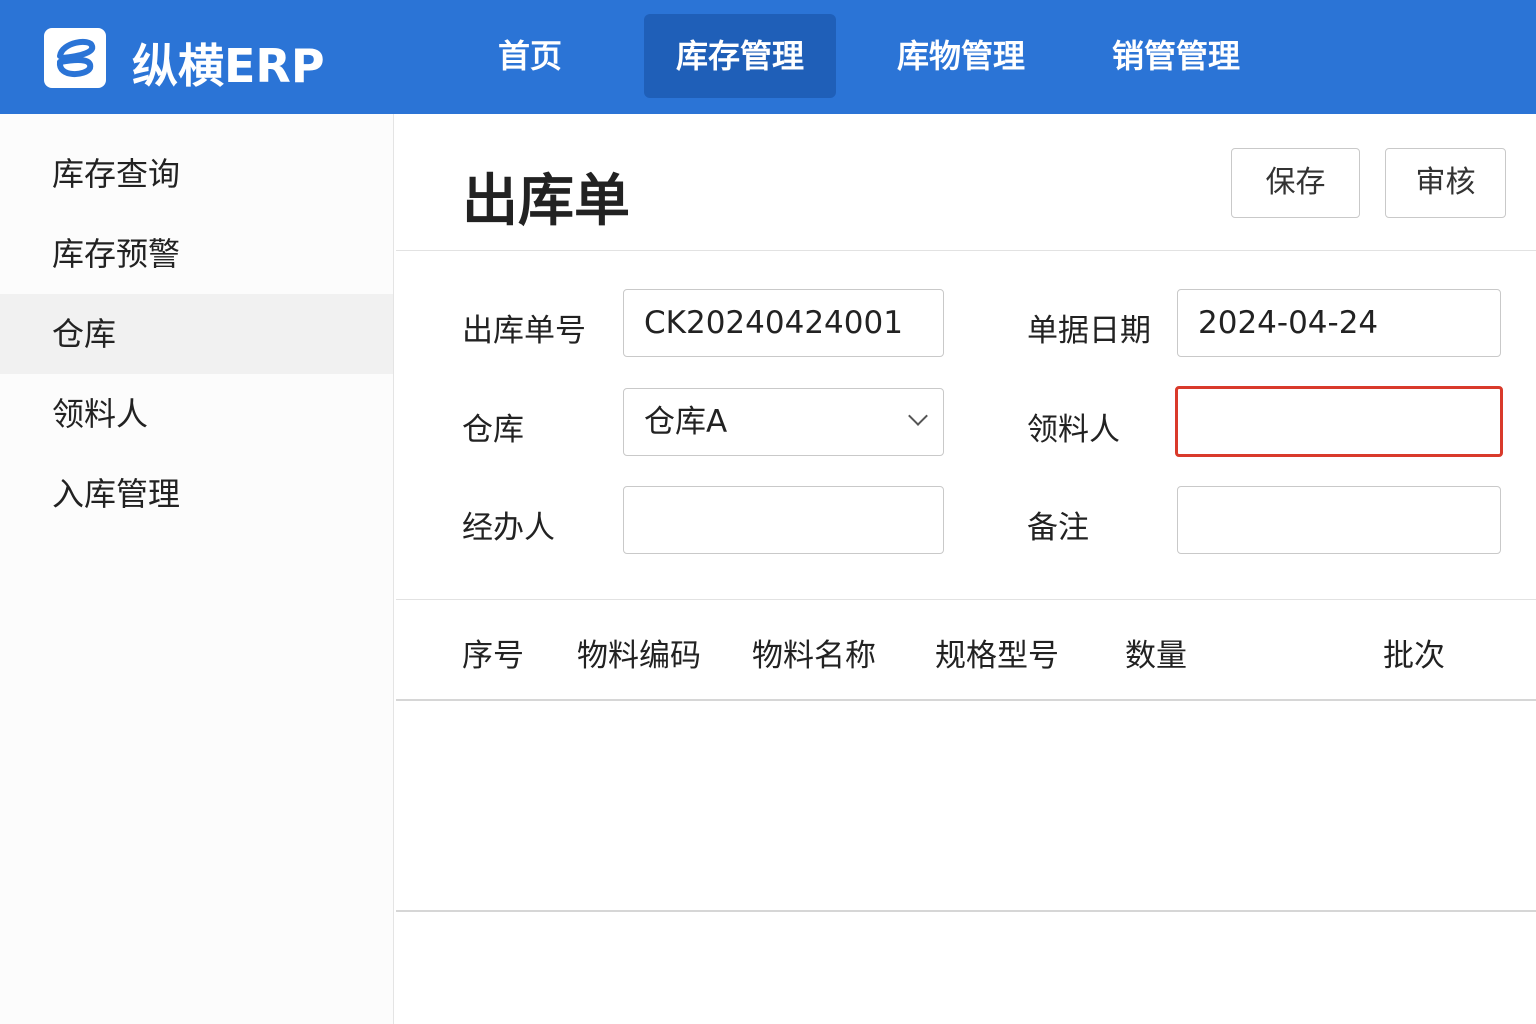 The image size is (1536, 1024). I want to click on picker-label: 领料人, so click(1073, 430).